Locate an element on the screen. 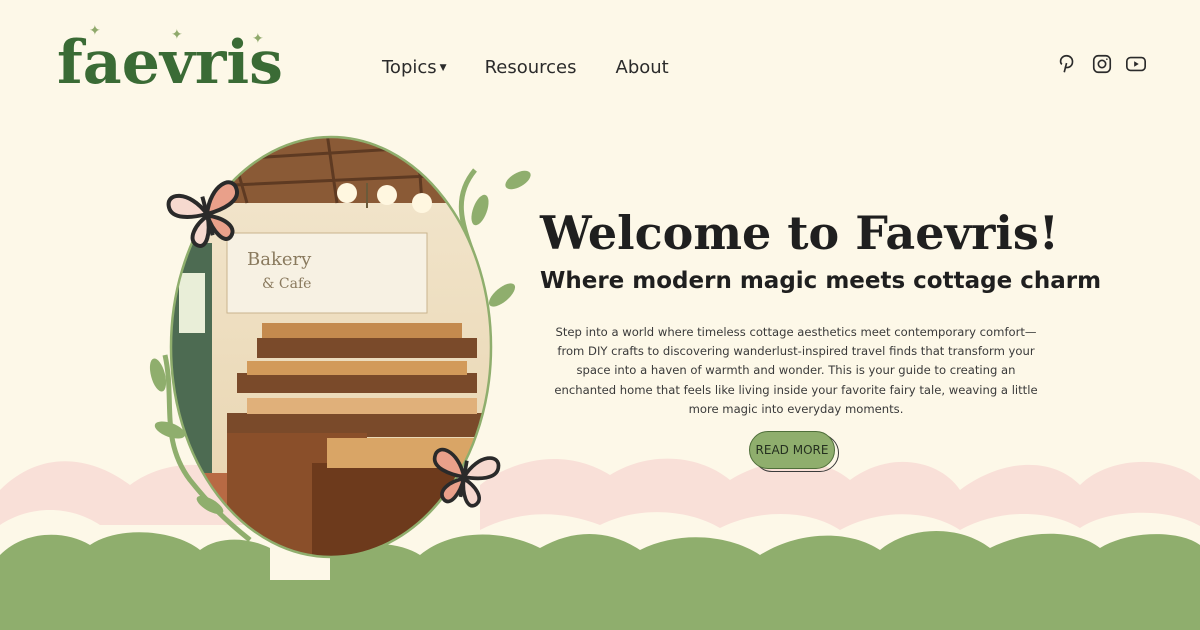 Image resolution: width=1200 pixels, height=630 pixels. nav-item-about: About is located at coordinates (642, 67).